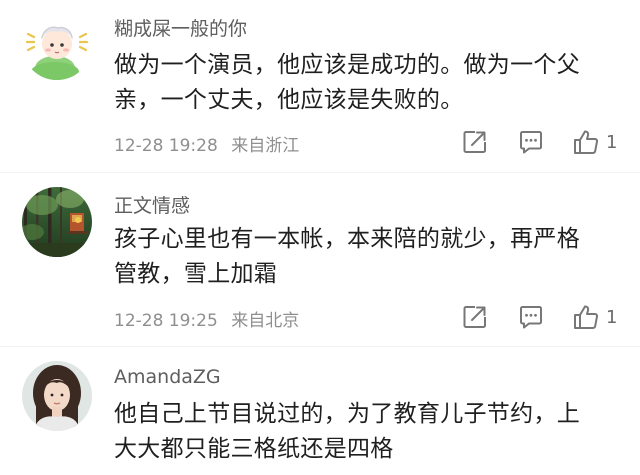 This screenshot has height=475, width=640. I want to click on comment-meta: 12-28 19:25 来自北京, so click(206, 318).